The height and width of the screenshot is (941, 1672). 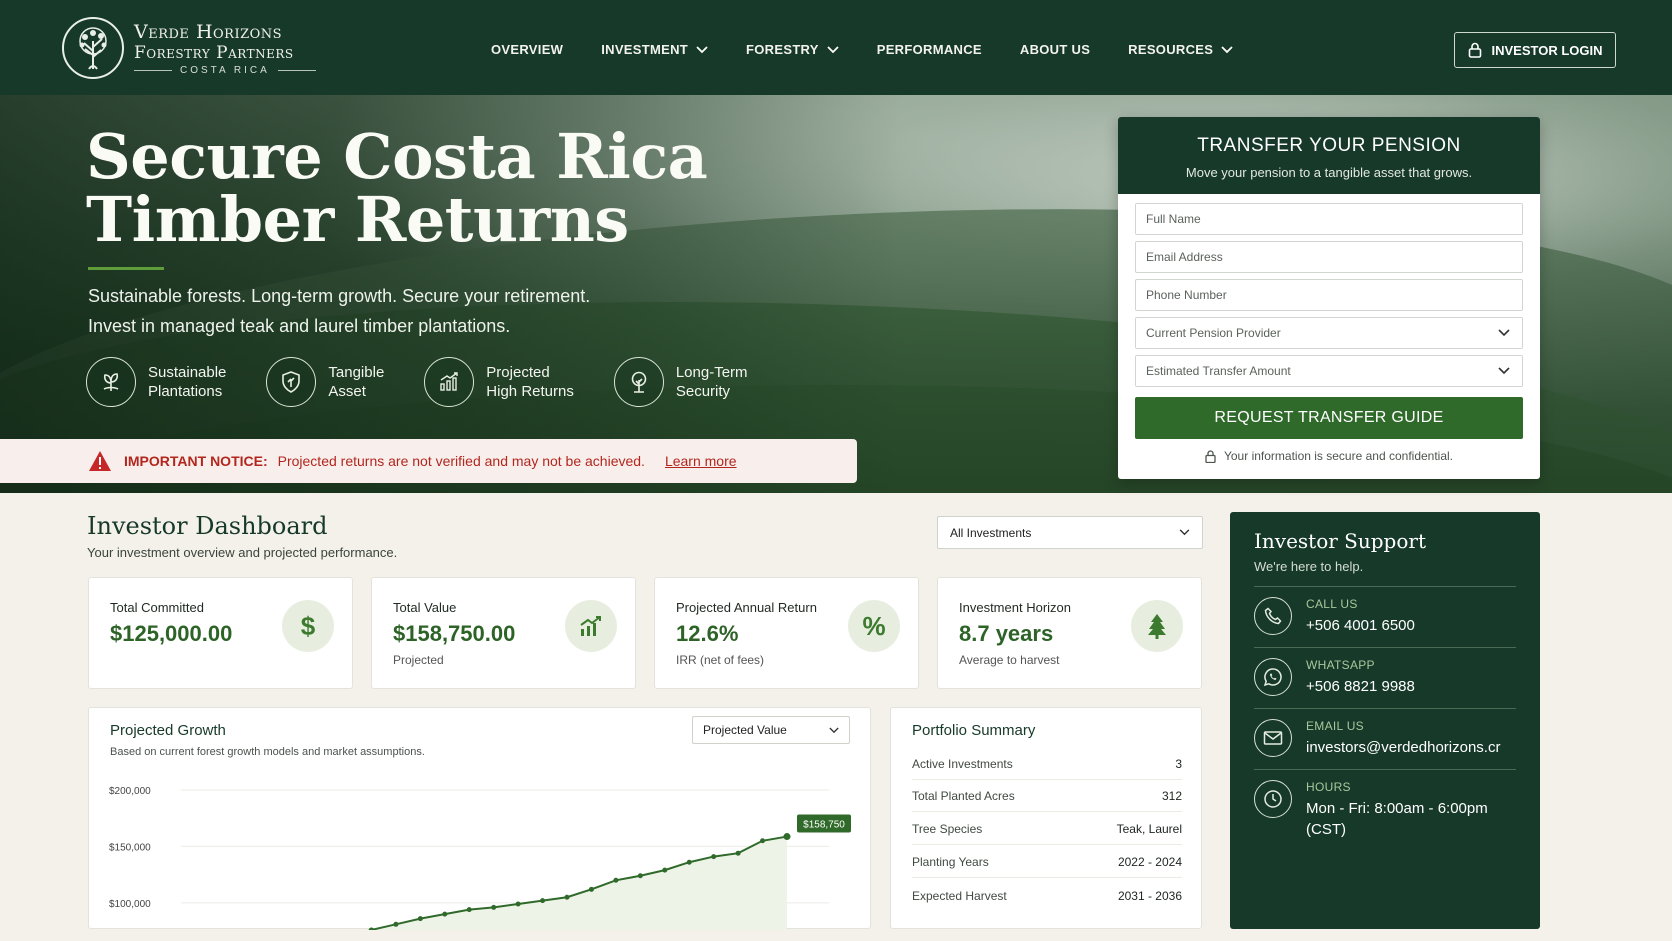 I want to click on portfolio-title: Portfolio Summary, so click(x=974, y=730).